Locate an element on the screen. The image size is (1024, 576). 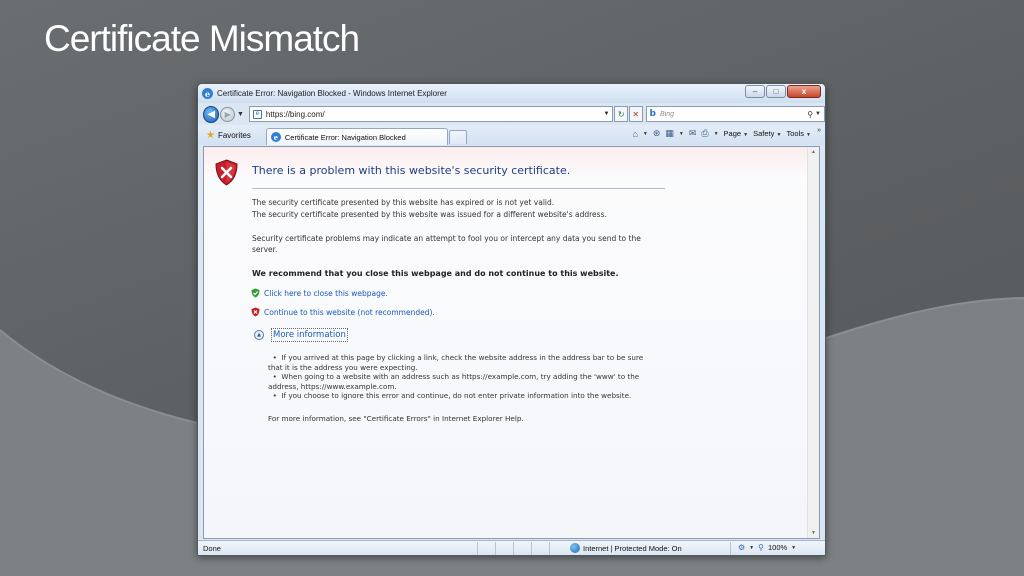
page-menu-label: Page is located at coordinates (732, 133).